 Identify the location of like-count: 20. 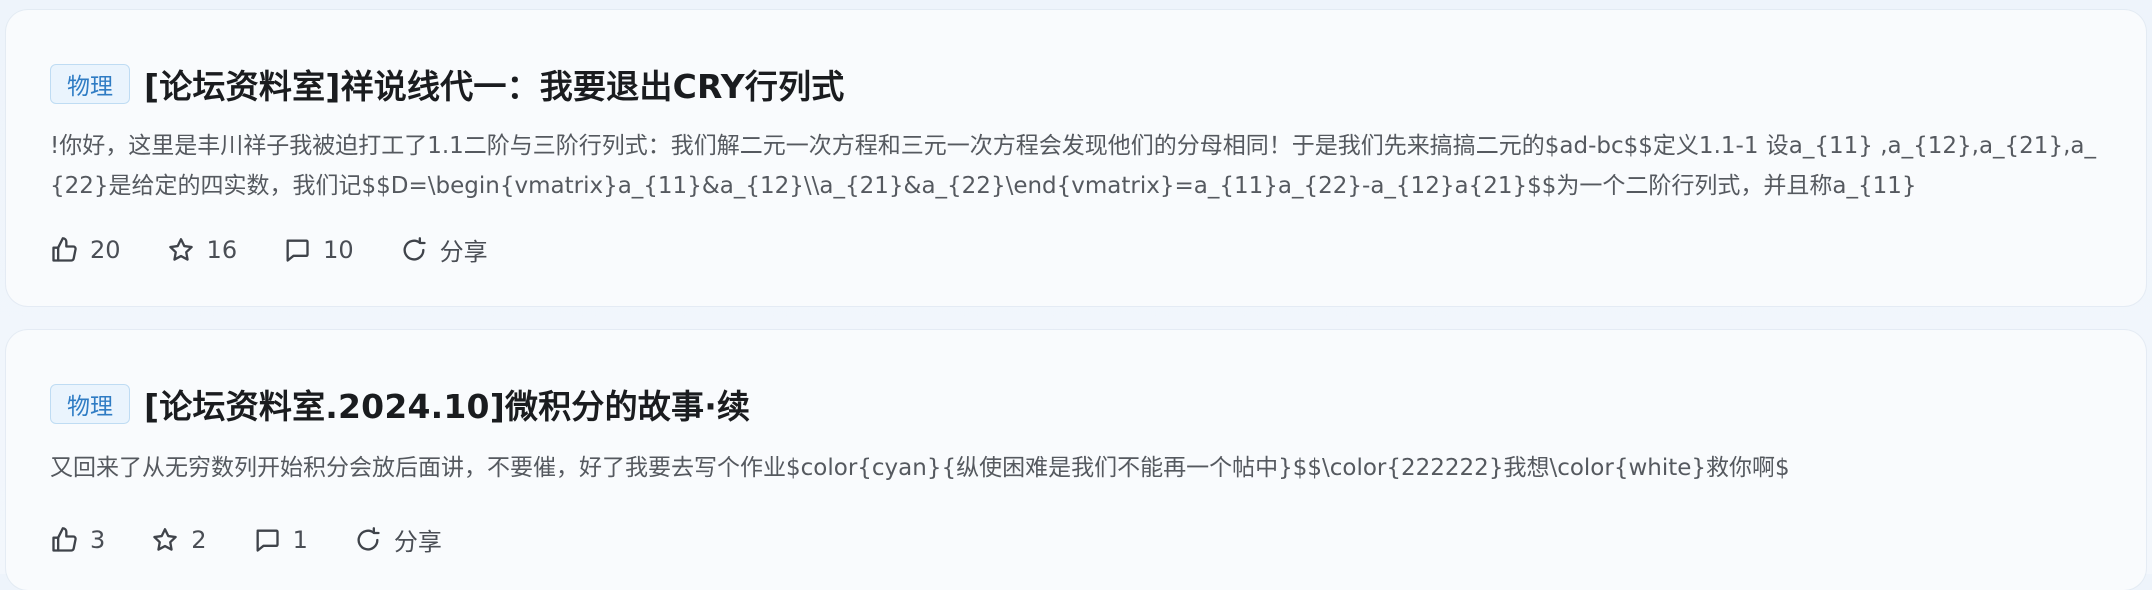
(105, 249).